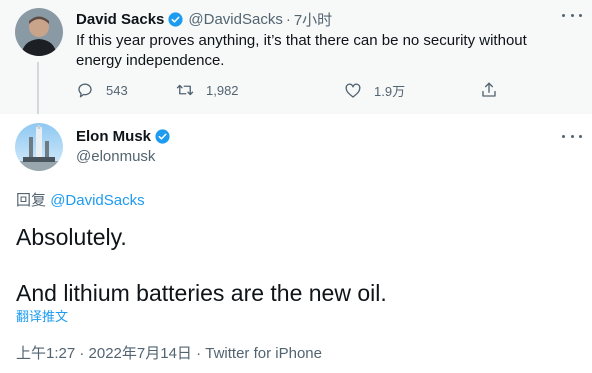 This screenshot has width=592, height=373. What do you see at coordinates (201, 293) in the screenshot?
I see `main-tweet-text-line2: And lithium batteries are the new oil.` at bounding box center [201, 293].